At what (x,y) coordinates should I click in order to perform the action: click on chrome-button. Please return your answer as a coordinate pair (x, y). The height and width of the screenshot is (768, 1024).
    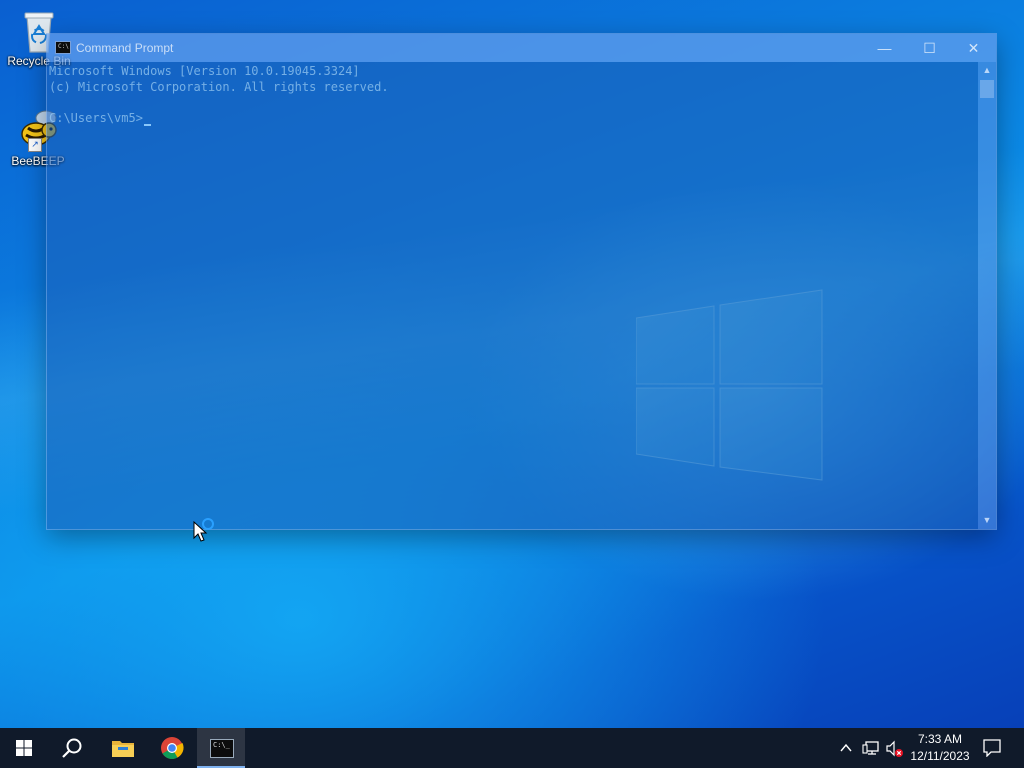
    Looking at the image, I should click on (172, 748).